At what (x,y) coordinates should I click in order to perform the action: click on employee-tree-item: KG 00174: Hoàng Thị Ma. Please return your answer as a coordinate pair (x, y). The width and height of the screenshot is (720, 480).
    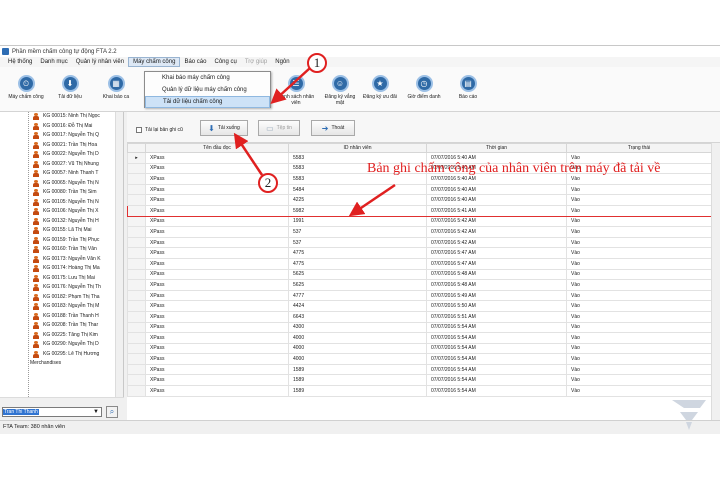
    Looking at the image, I should click on (61, 269).